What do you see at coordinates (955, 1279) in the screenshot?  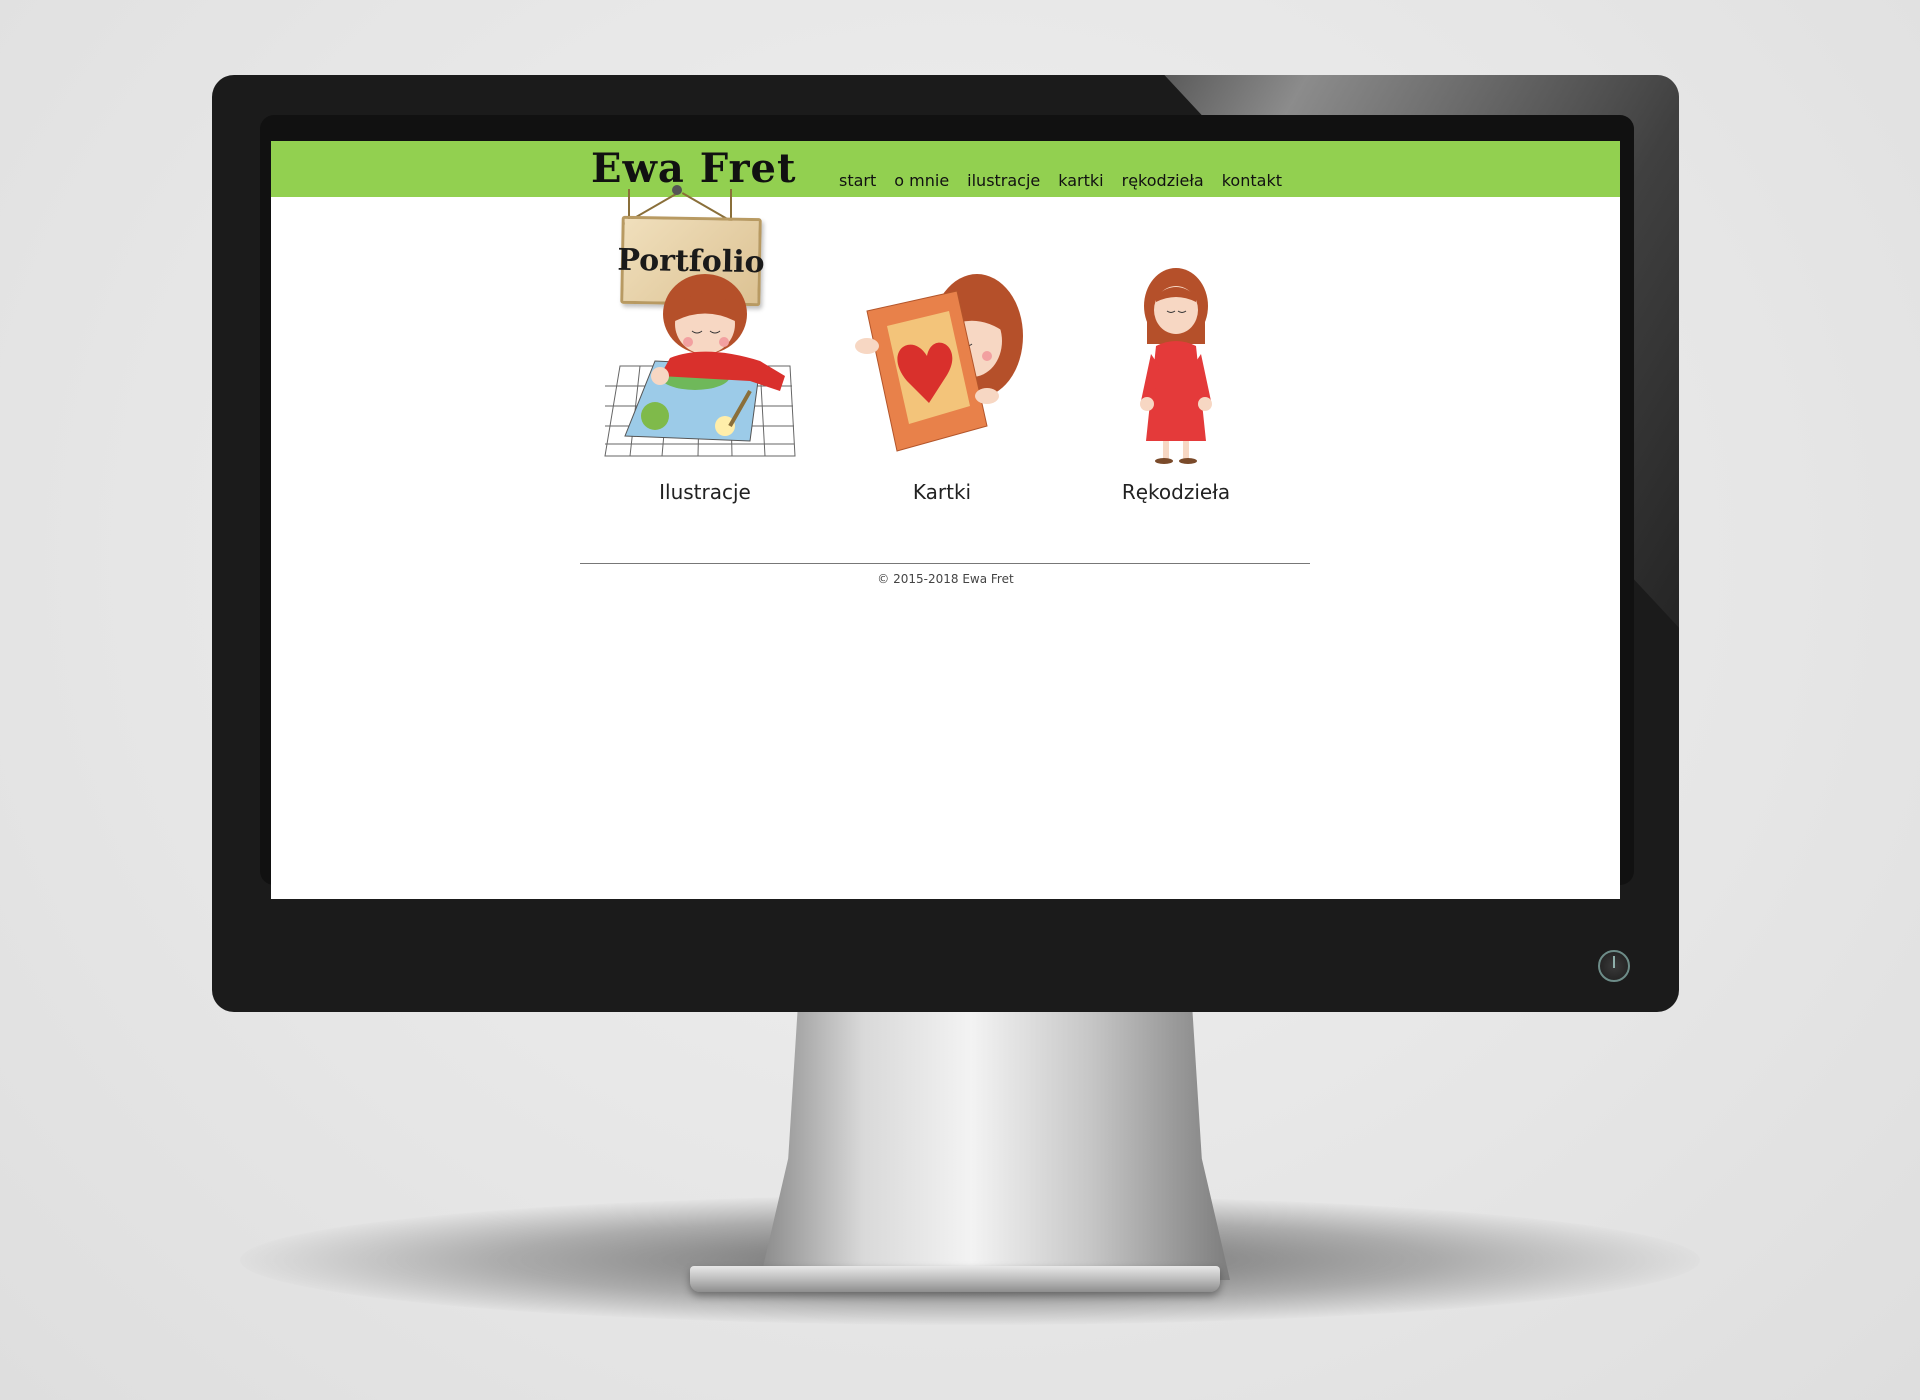 I see `monitor-stand-base` at bounding box center [955, 1279].